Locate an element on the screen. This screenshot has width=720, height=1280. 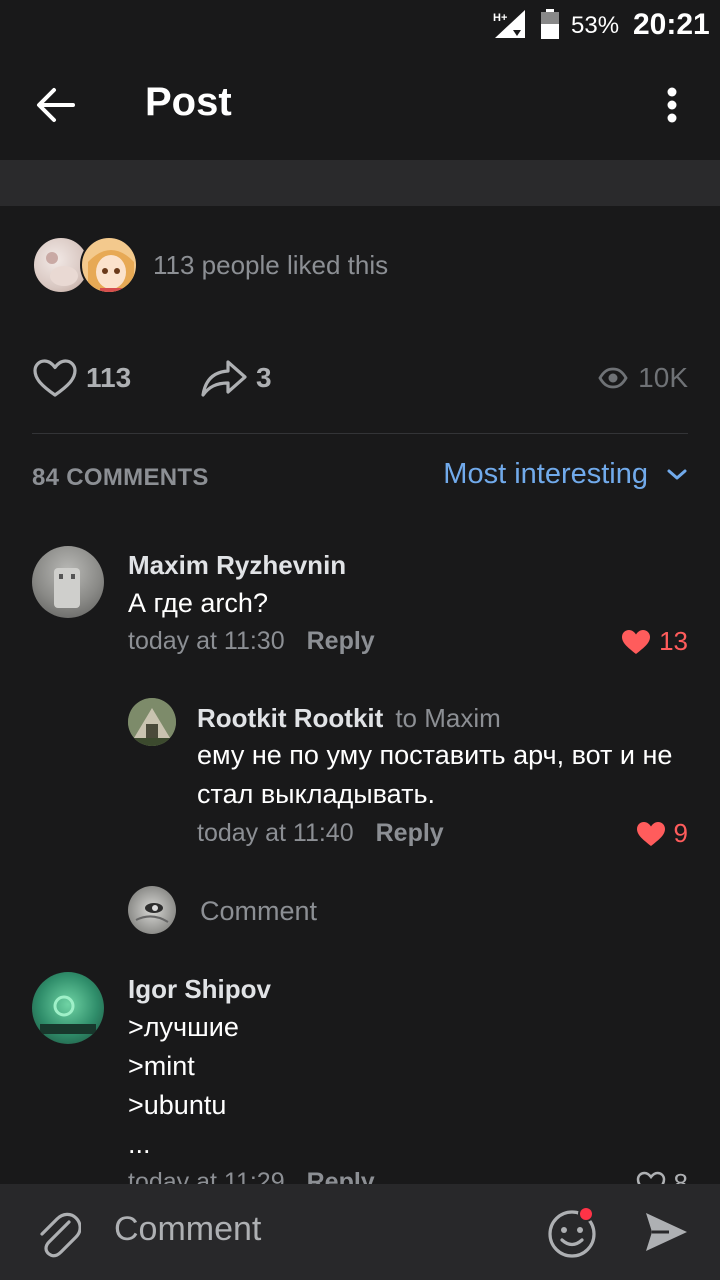
comment-author: Maxim Ryzhevnin is located at coordinates (237, 565).